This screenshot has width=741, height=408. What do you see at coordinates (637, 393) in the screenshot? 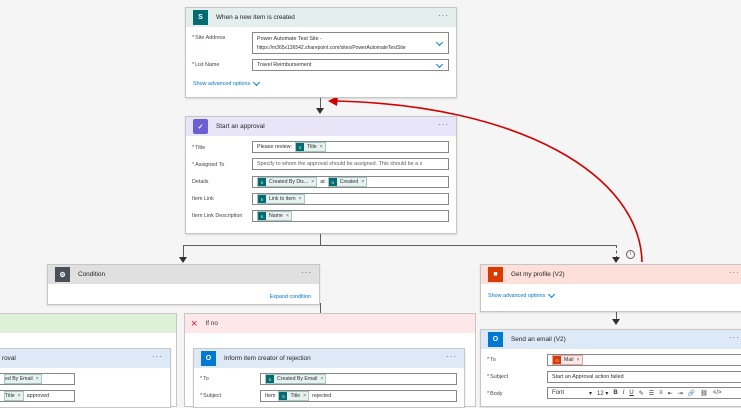
I see `rich-text-toolbar: Font ▾ 12 ▾ B I U ✎ ☰ ≡ ⇤ ⇥ 🔗 ⛓ </>` at bounding box center [637, 393].